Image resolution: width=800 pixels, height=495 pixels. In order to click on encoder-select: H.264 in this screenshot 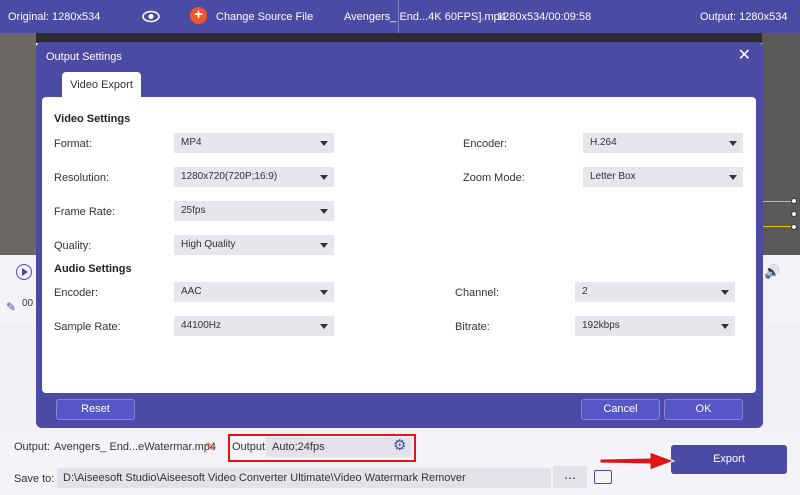, I will do `click(663, 143)`.